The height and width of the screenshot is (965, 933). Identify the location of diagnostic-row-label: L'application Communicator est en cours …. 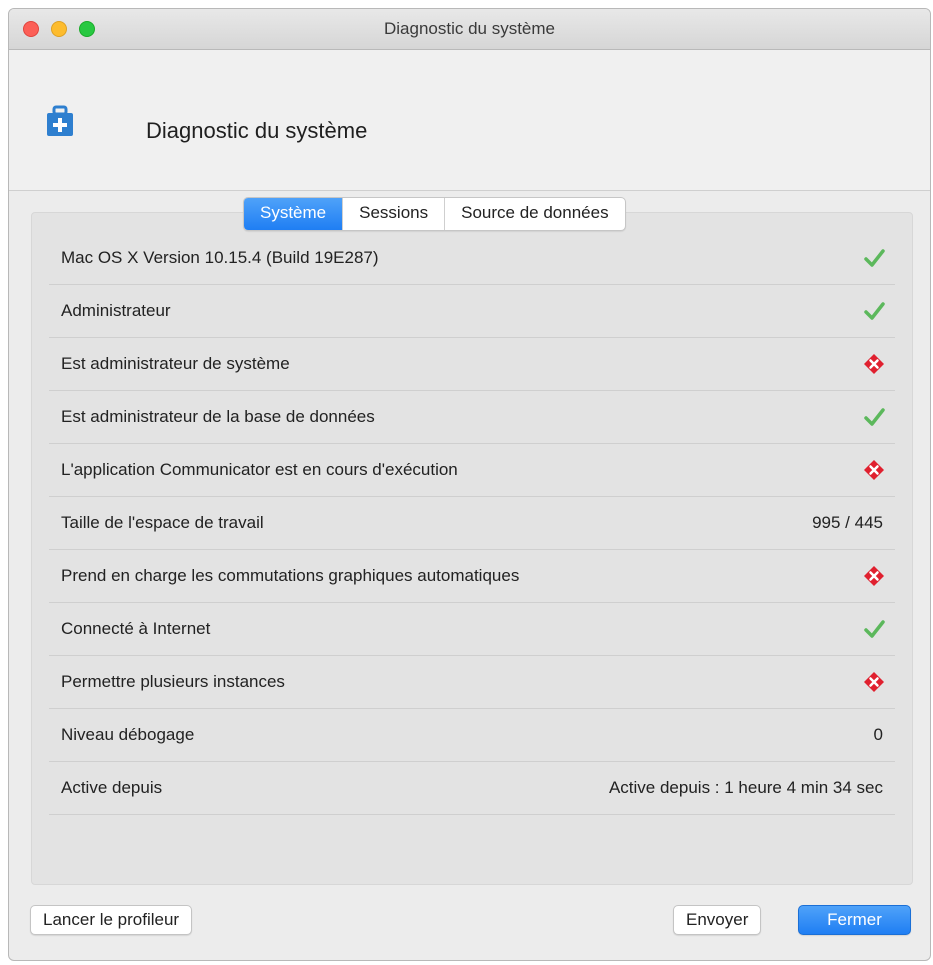
(259, 469).